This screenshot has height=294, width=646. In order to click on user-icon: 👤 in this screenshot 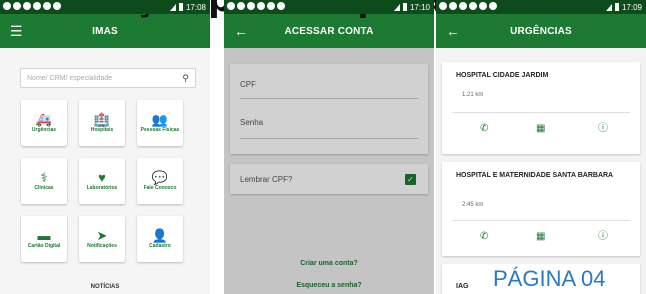, I will do `click(160, 235)`.